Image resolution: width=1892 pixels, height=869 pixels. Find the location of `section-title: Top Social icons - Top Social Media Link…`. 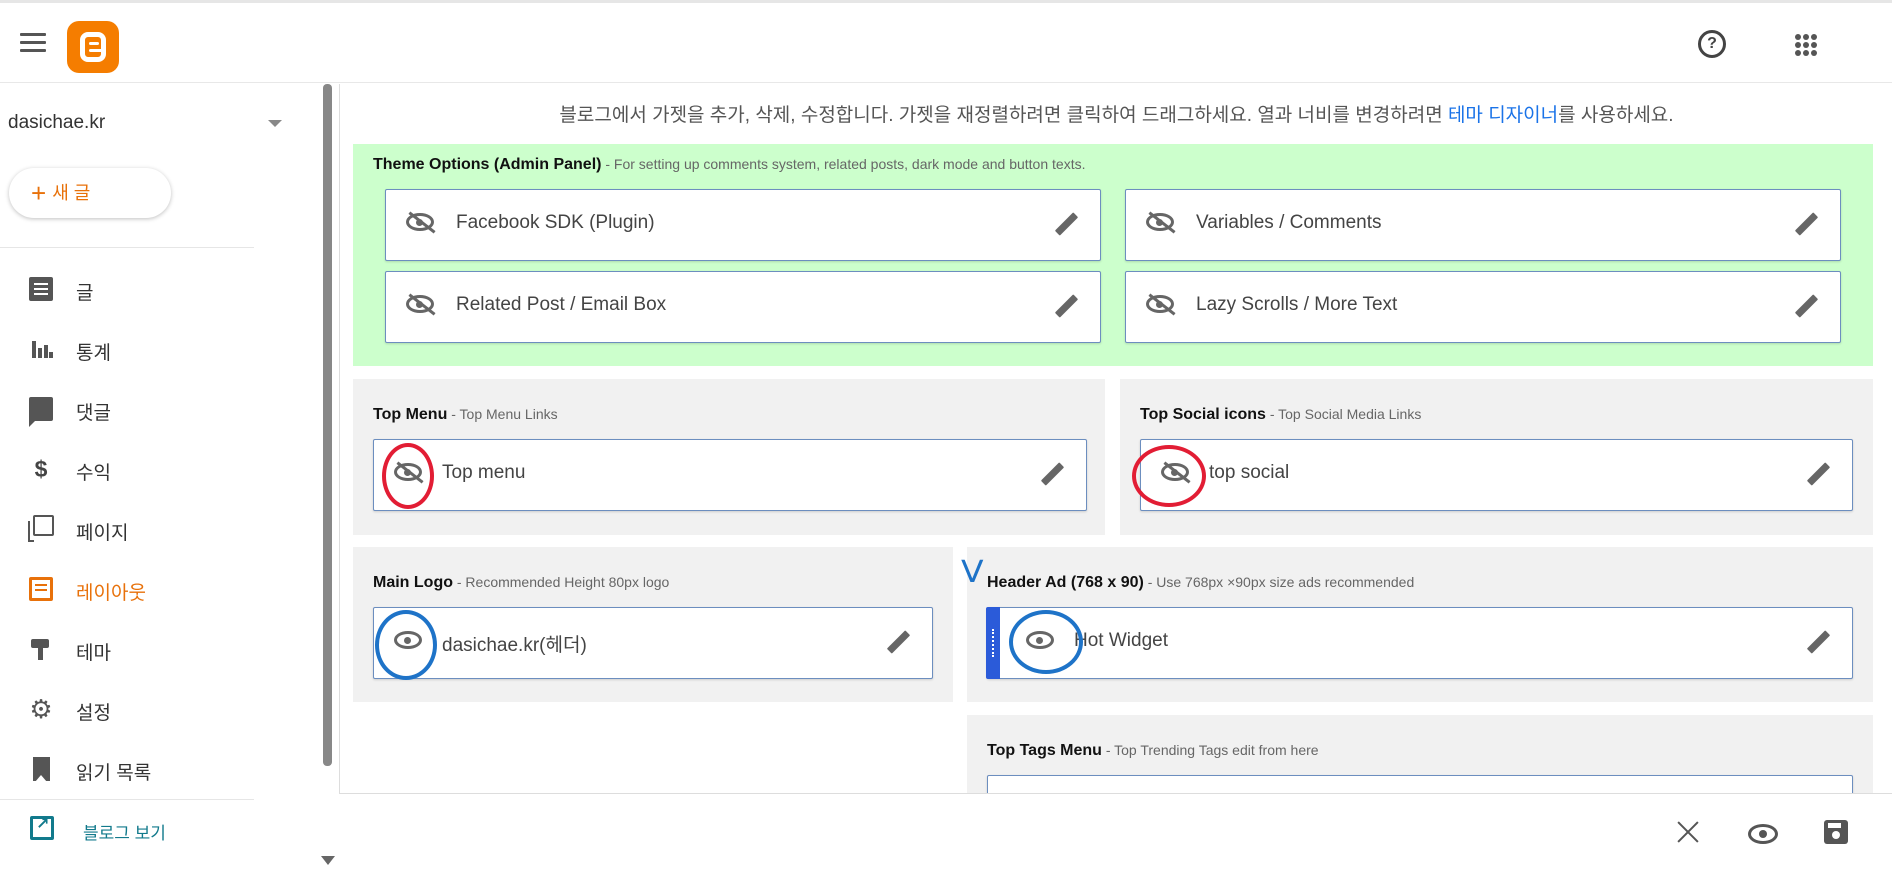

section-title: Top Social icons - Top Social Media Link… is located at coordinates (1281, 414).